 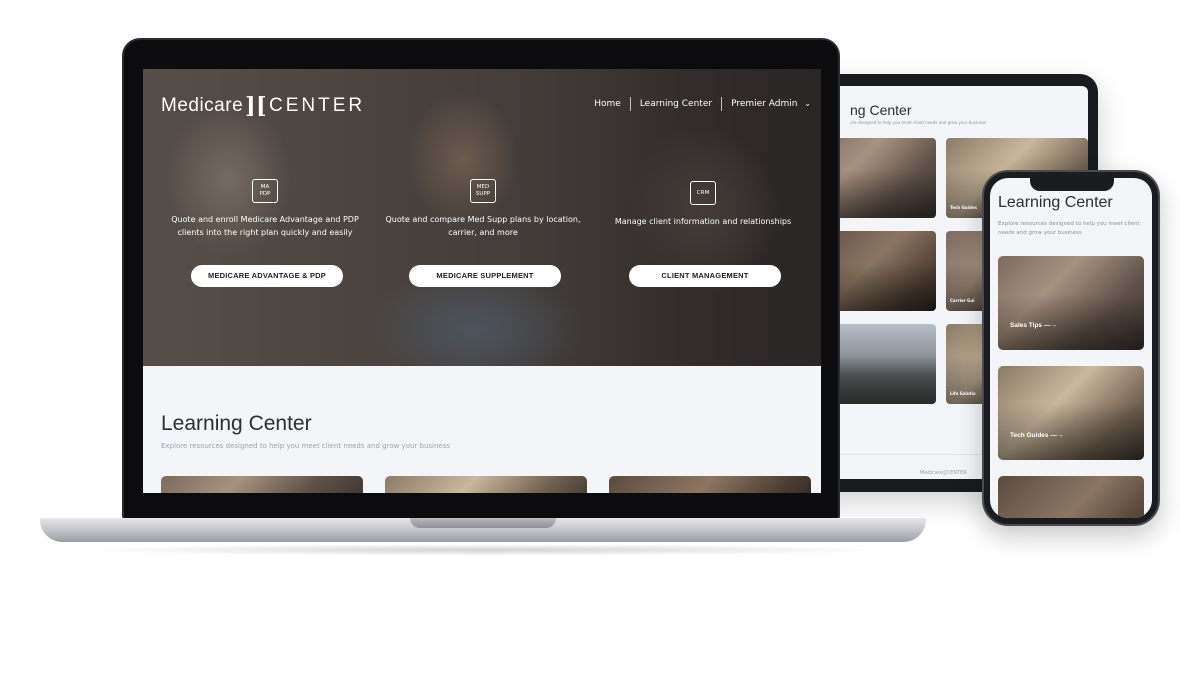 I want to click on nav-home: Home, so click(x=607, y=104).